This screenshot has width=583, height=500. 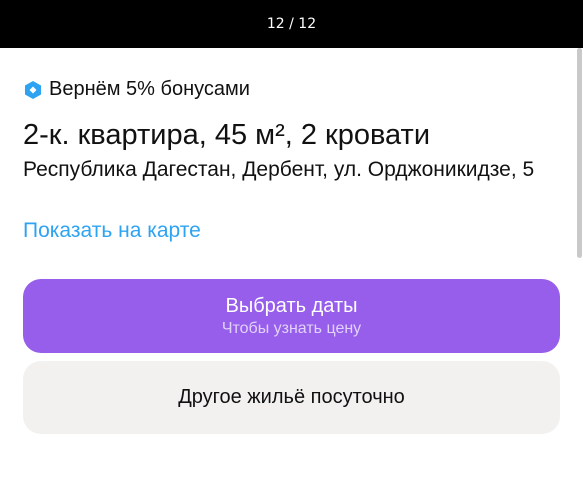 What do you see at coordinates (291, 328) in the screenshot?
I see `select-dates-sublabel: Чтобы узнать цену` at bounding box center [291, 328].